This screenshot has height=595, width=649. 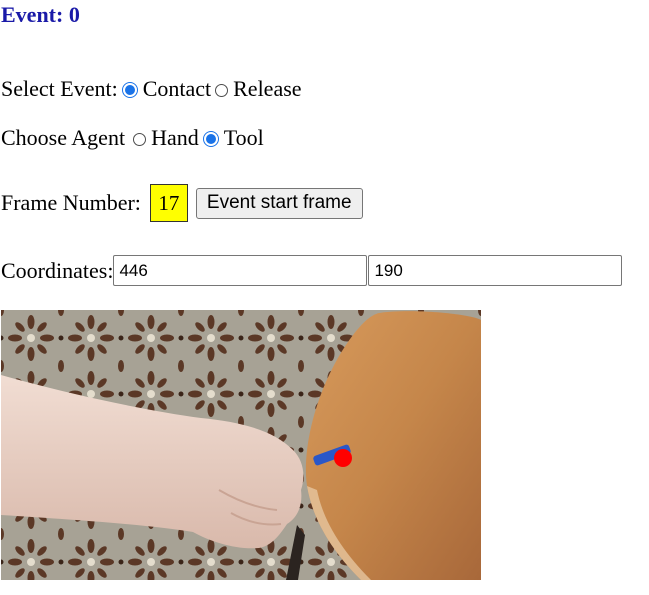 I want to click on release-radio, so click(x=222, y=90).